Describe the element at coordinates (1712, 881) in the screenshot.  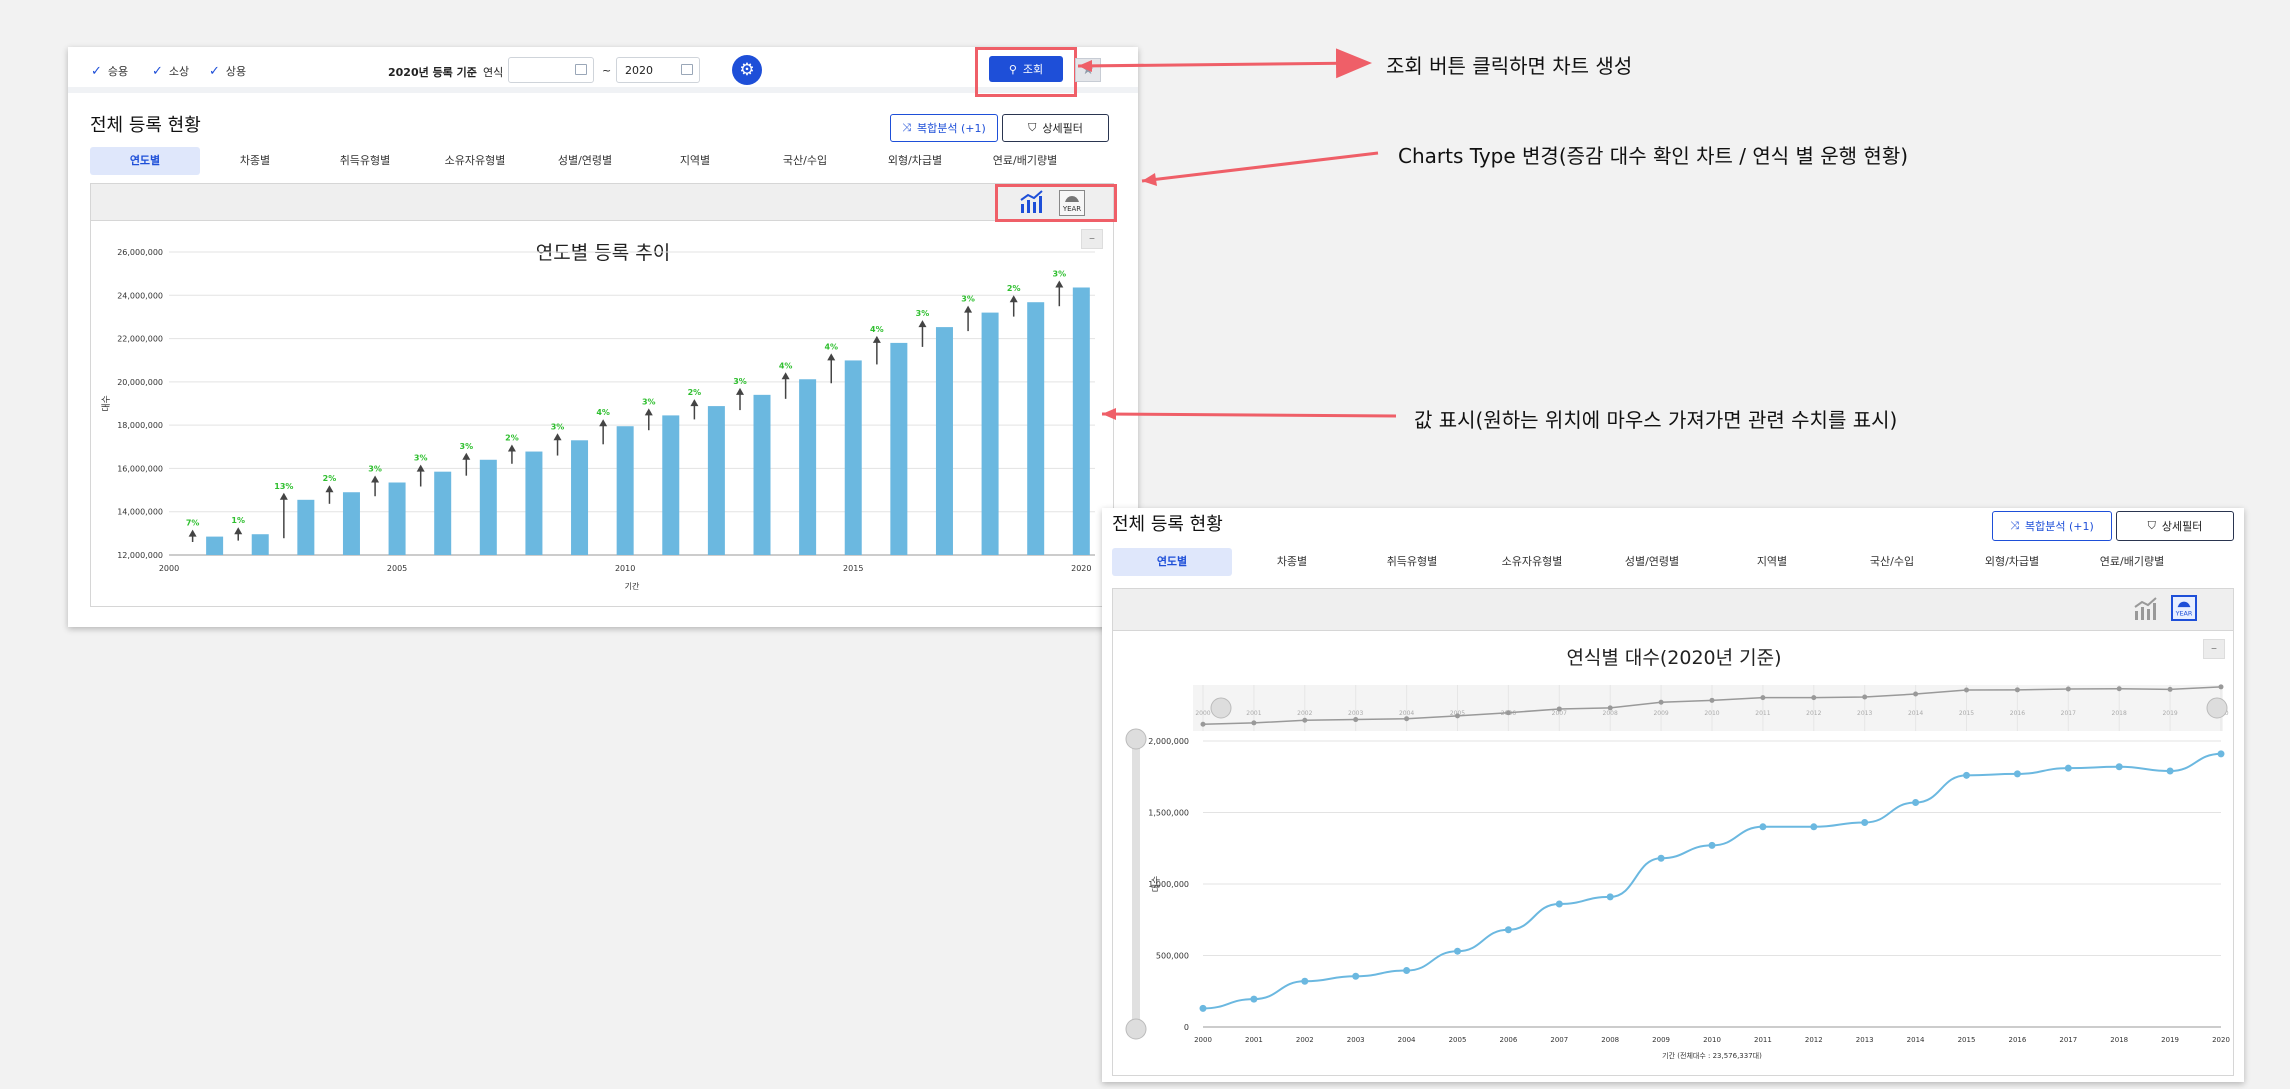
I see `series-line` at that location.